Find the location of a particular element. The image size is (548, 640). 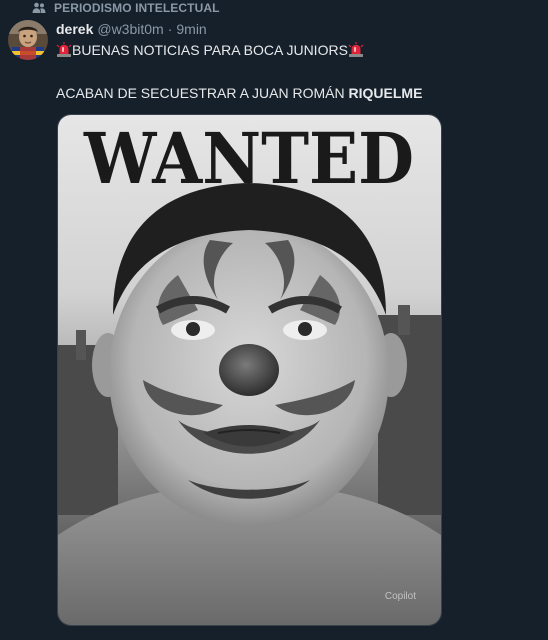

timestamp: 9min is located at coordinates (191, 29).